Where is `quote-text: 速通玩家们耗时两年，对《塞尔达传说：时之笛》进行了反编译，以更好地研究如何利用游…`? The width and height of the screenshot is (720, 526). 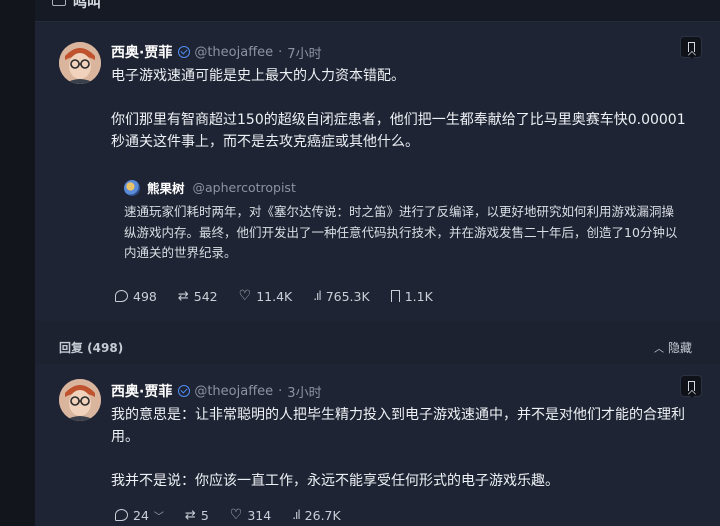 quote-text: 速通玩家们耗时两年，对《塞尔达传说：时之笛》进行了反编译，以更好地研究如何利用游… is located at coordinates (401, 232).